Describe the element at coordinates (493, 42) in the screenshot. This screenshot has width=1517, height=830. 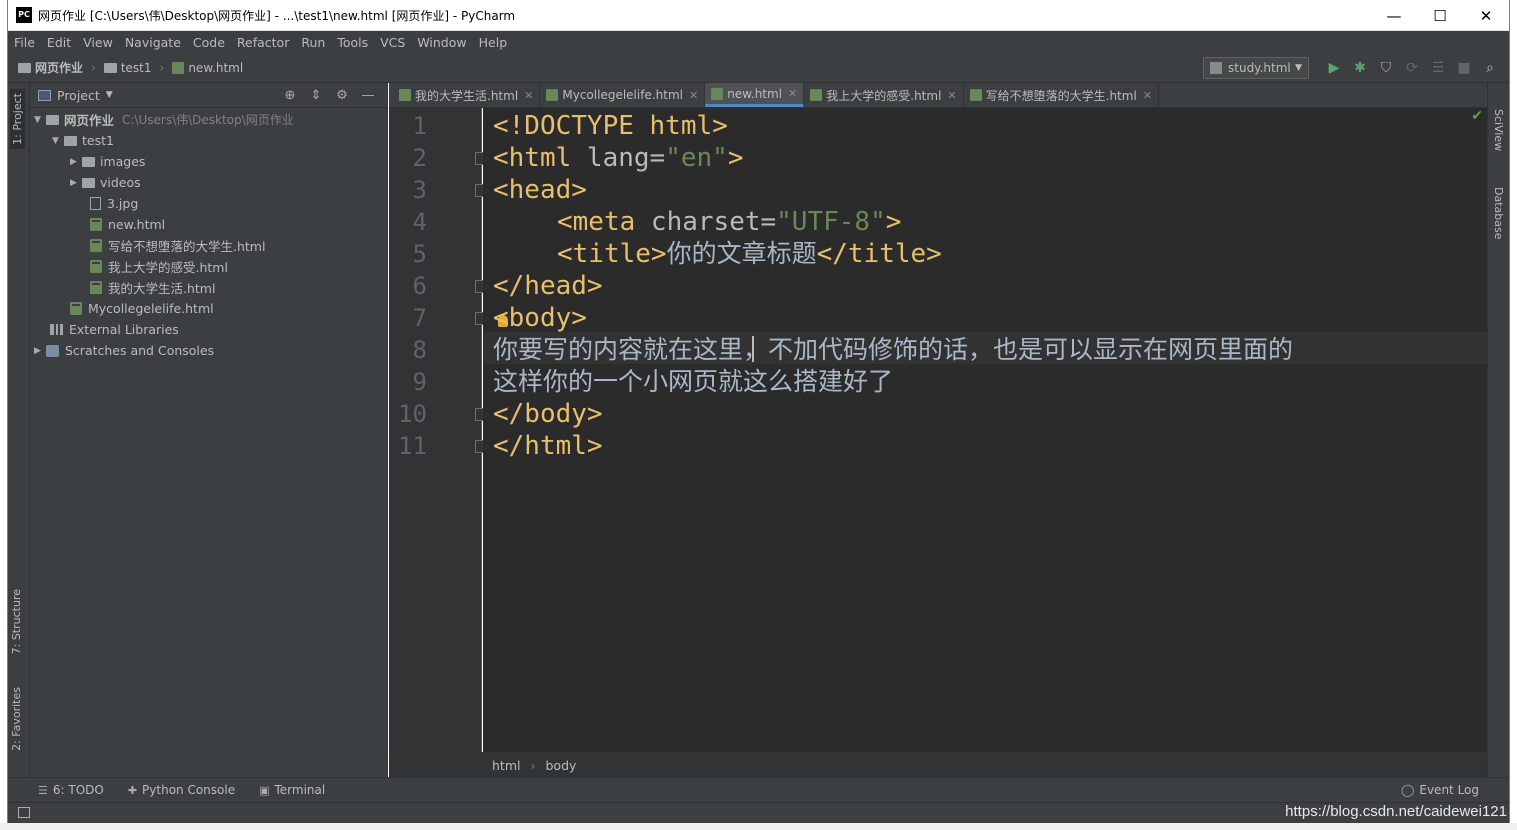
I see `menu-help: Help` at that location.